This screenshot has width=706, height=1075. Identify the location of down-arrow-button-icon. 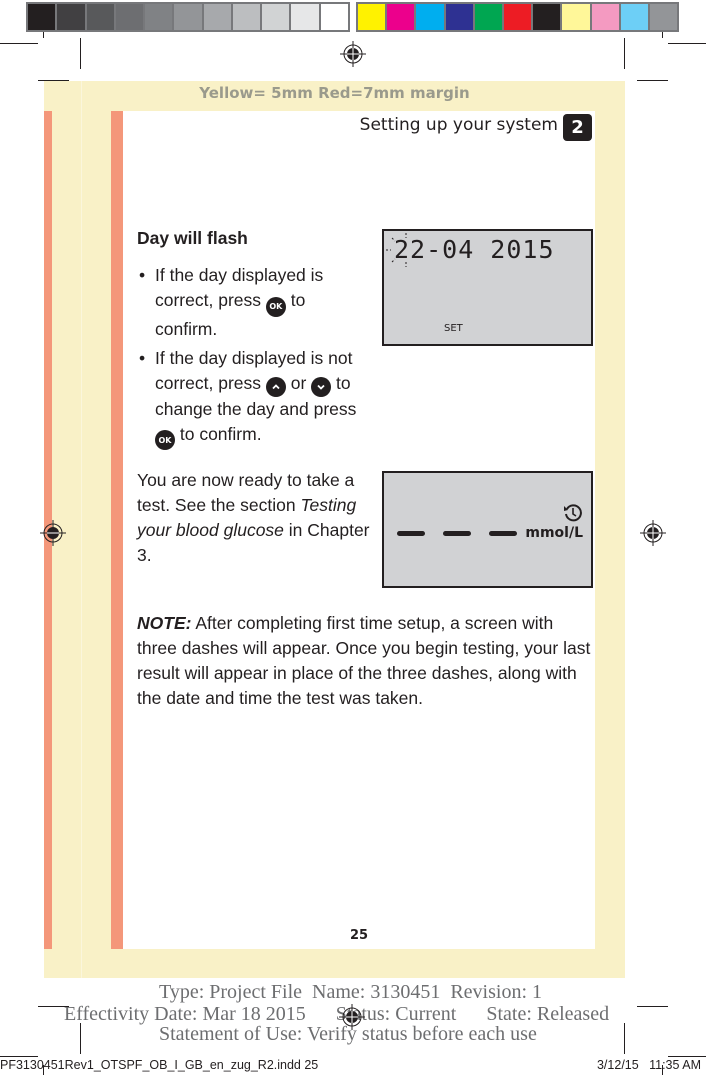
(321, 386).